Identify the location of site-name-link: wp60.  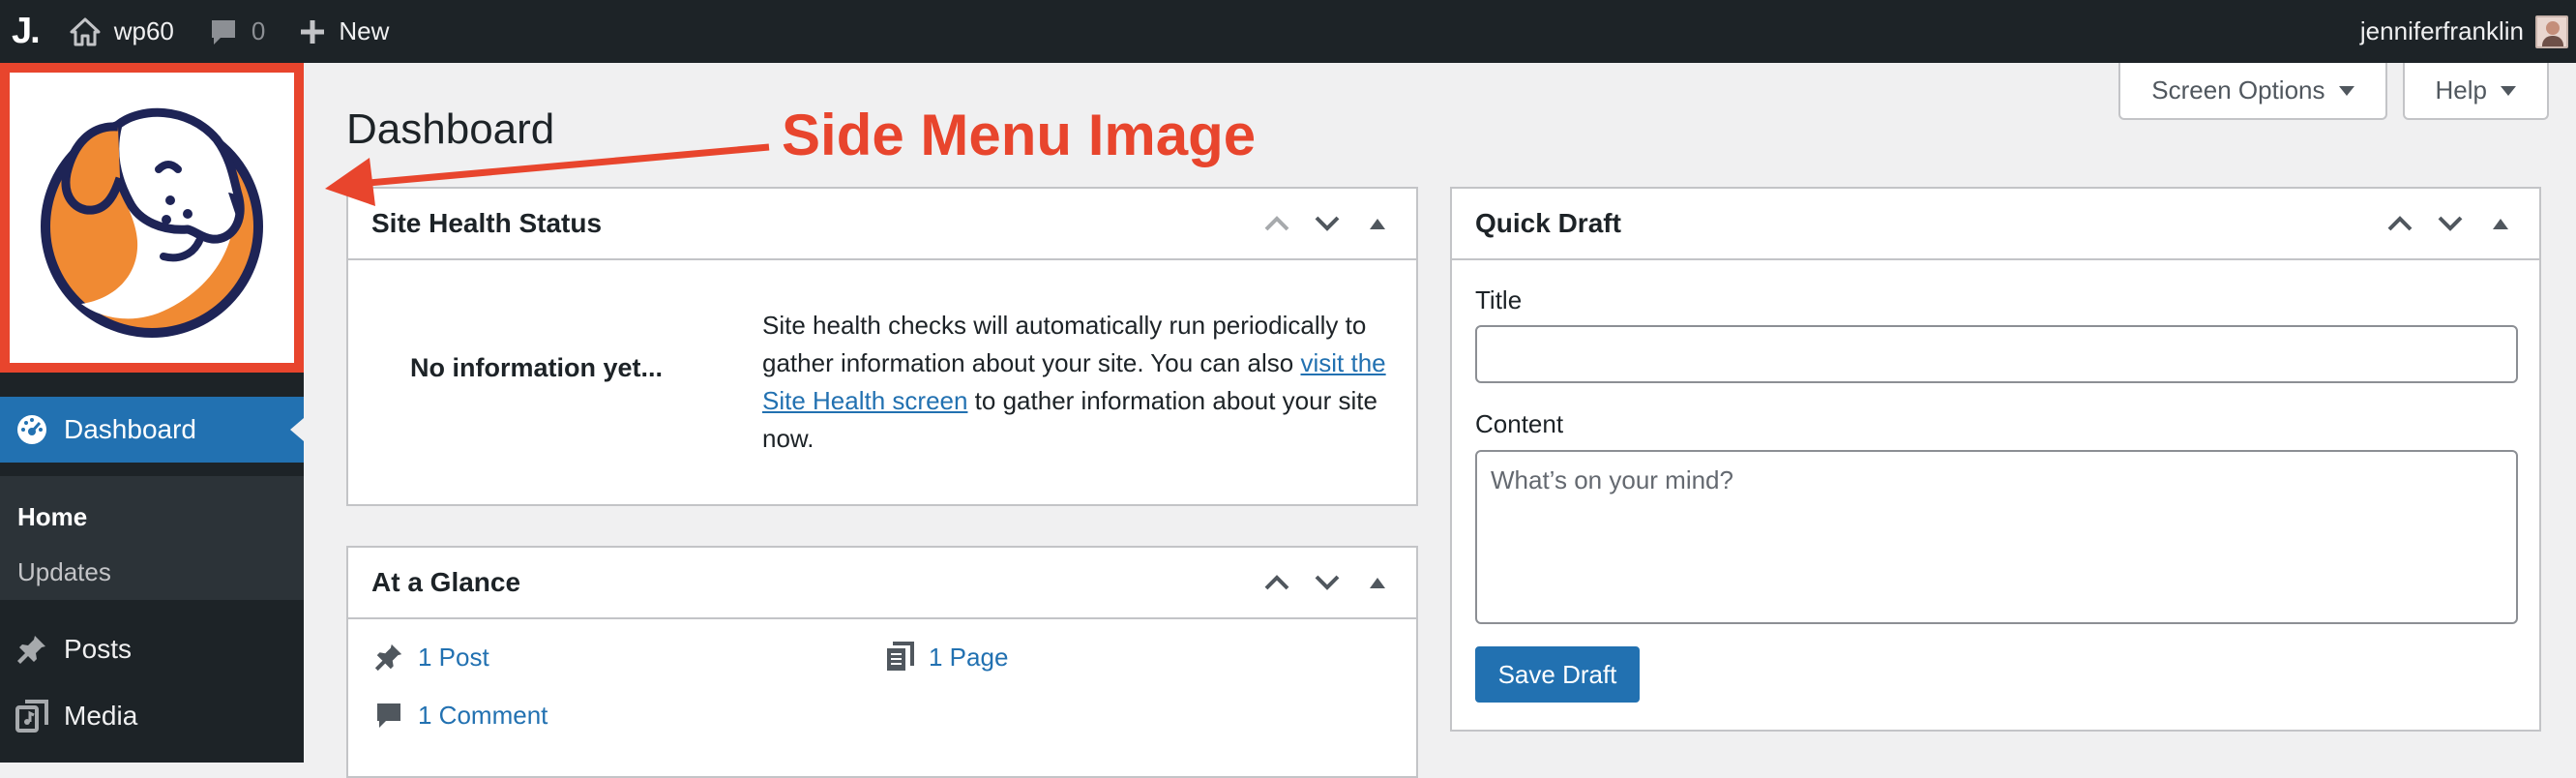
(122, 31).